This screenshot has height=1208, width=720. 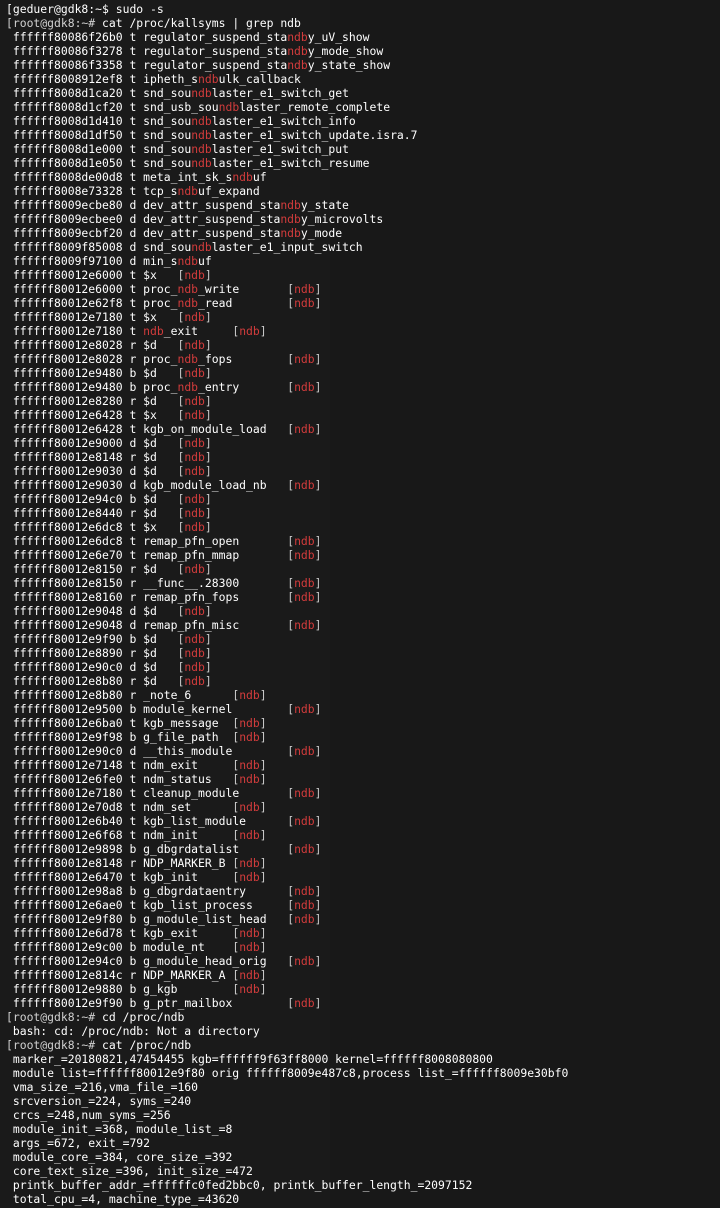 I want to click on ndb-output-line: crcs_=248,num_syms_=256, so click(x=363, y=1115).